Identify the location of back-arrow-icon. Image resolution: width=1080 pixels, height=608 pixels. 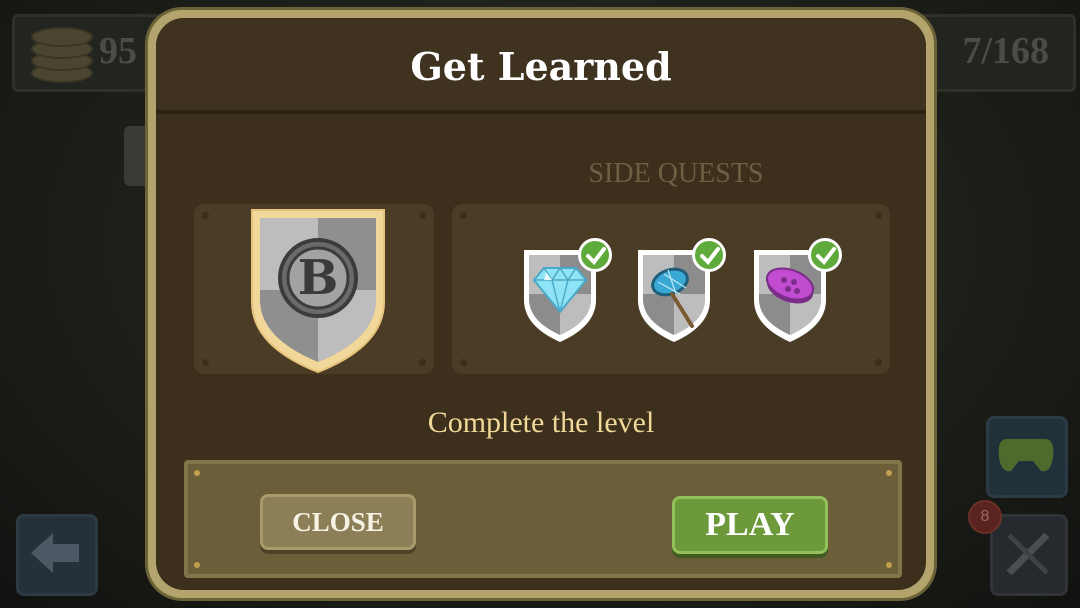
(55, 553).